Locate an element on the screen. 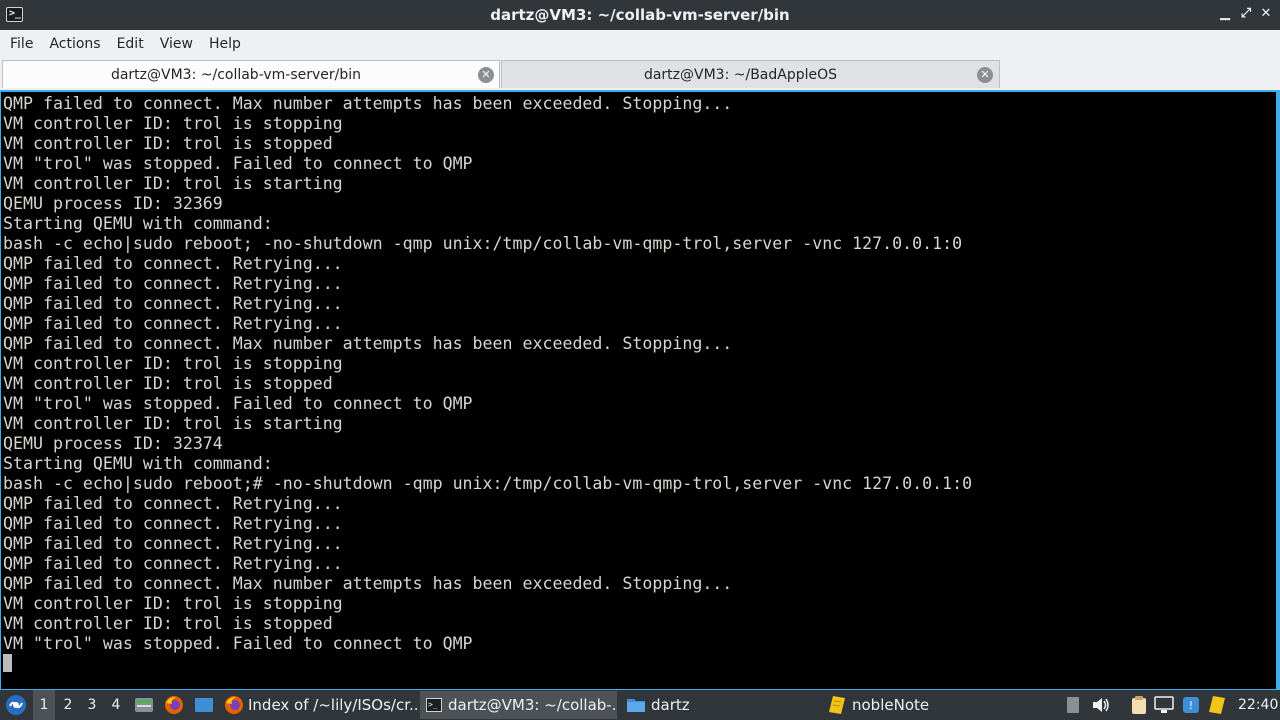 This screenshot has height=720, width=1280. task-label: dartz is located at coordinates (670, 705).